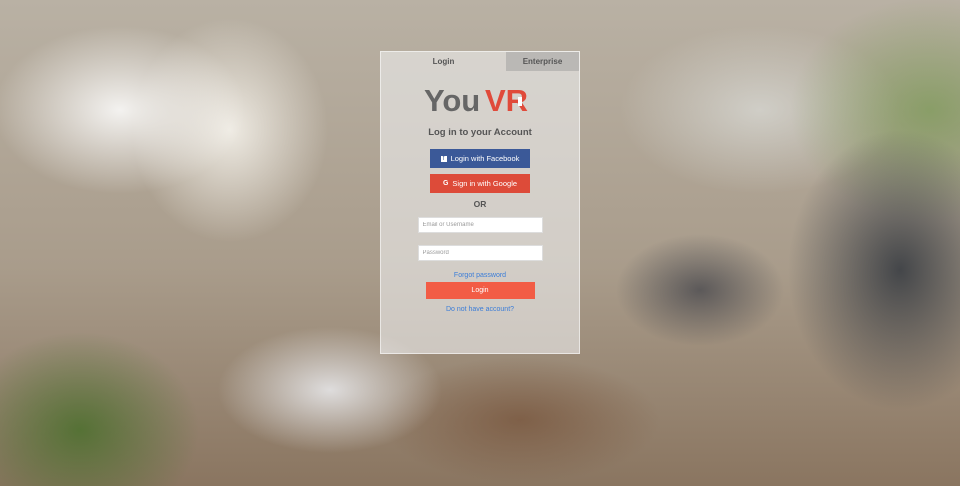  I want to click on logo-keyhole-icon, so click(520, 101).